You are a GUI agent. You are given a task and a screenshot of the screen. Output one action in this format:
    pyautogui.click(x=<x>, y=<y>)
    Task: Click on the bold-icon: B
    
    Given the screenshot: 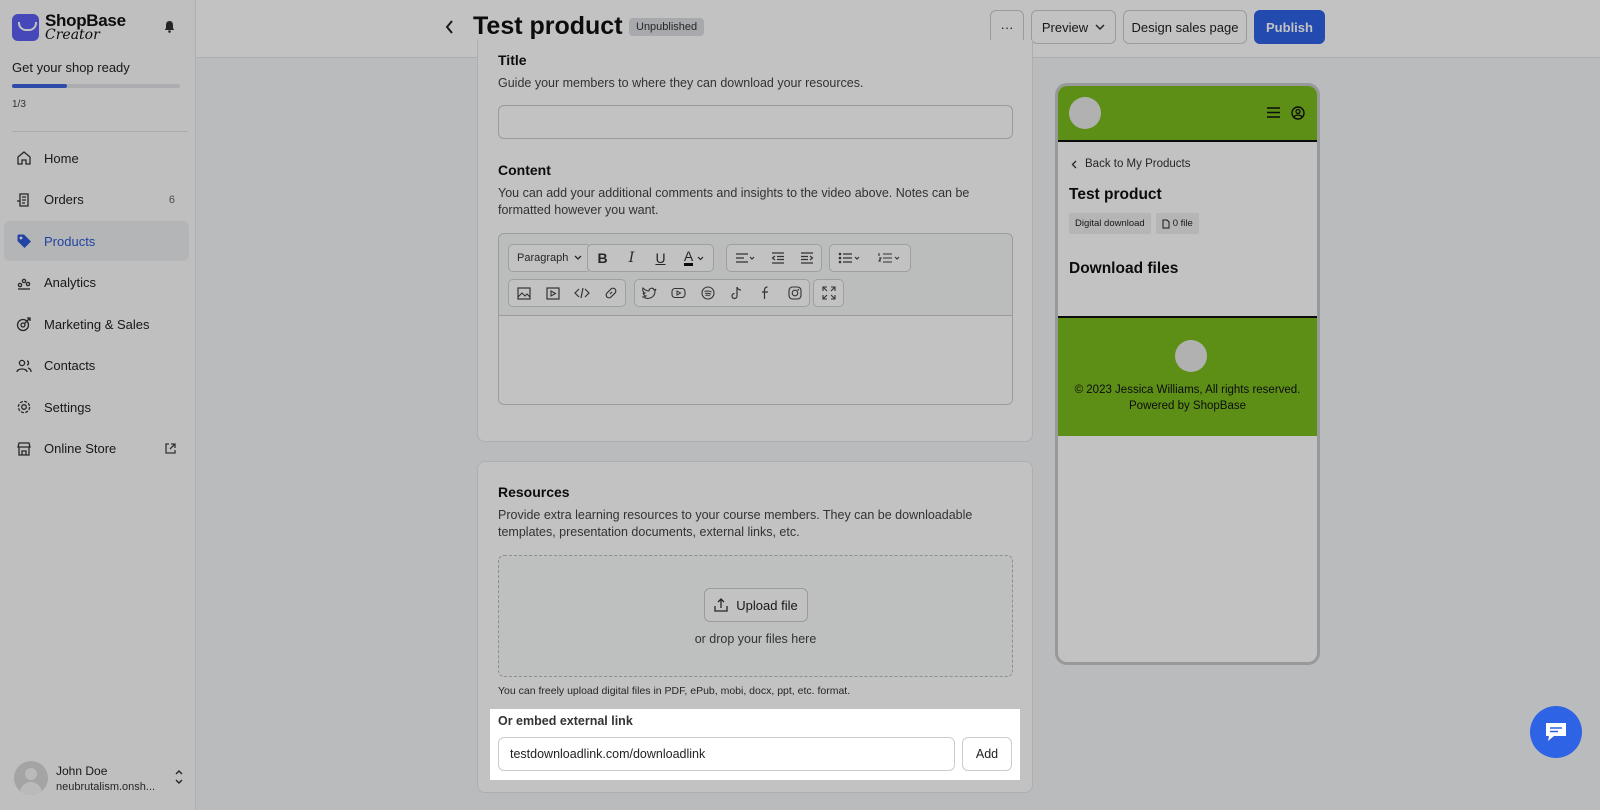 What is the action you would take?
    pyautogui.click(x=602, y=258)
    